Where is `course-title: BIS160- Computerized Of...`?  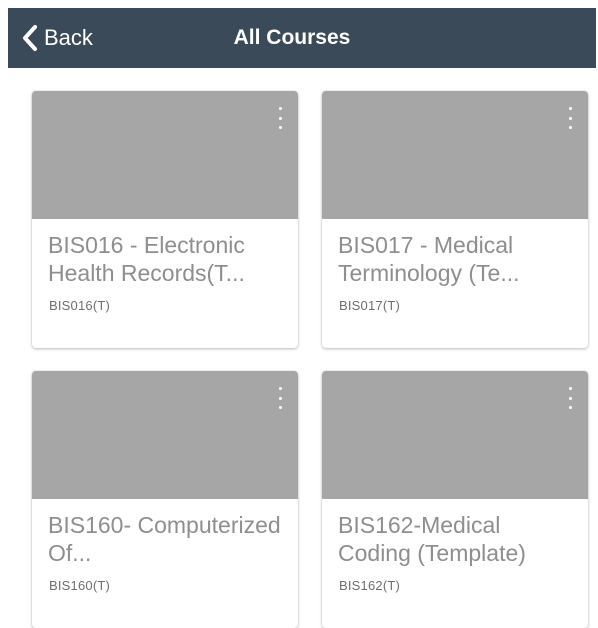
course-title: BIS160- Computerized Of... is located at coordinates (164, 539).